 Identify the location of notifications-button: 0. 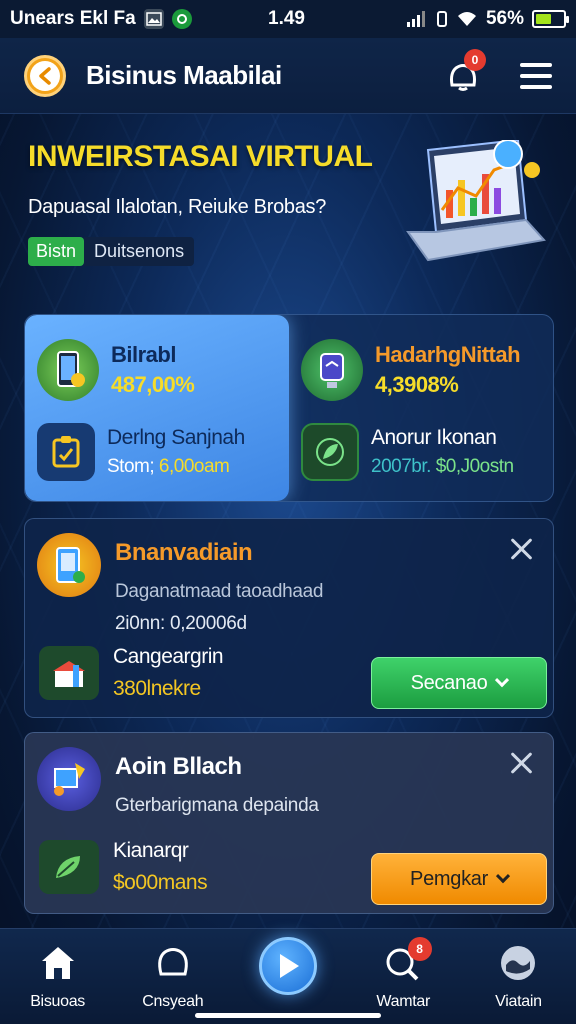
(466, 70).